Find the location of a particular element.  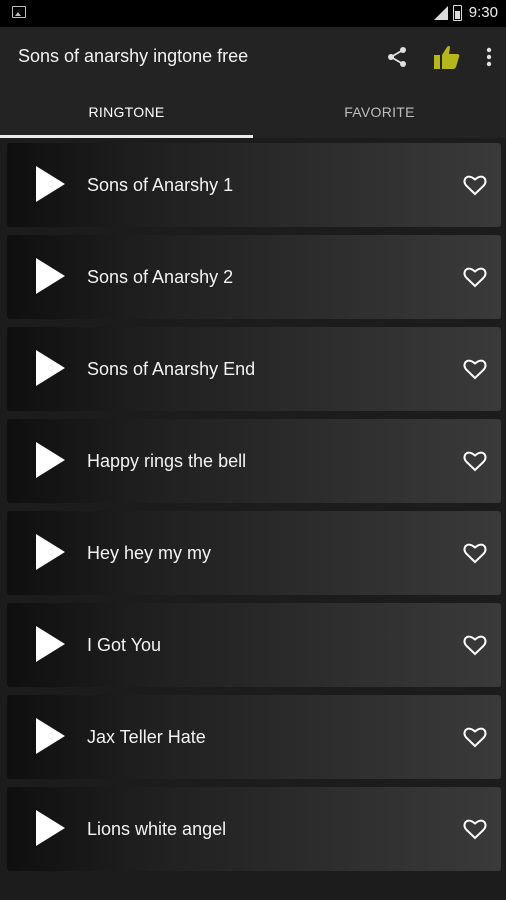

ringtone-title: I Got You is located at coordinates (124, 645).